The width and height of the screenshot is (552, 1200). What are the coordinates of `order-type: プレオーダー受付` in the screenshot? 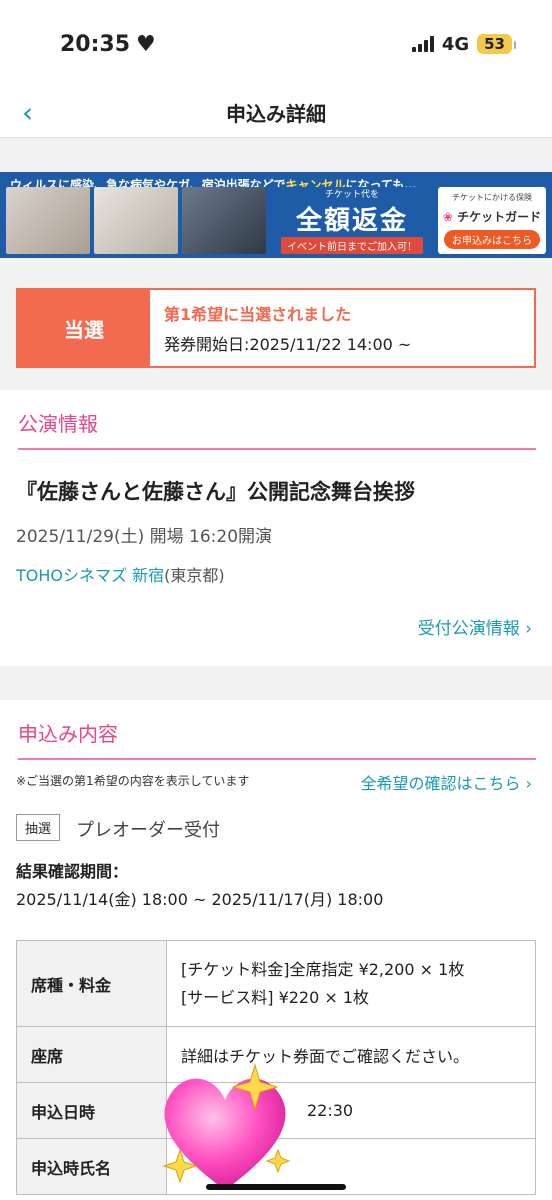 It's located at (148, 830).